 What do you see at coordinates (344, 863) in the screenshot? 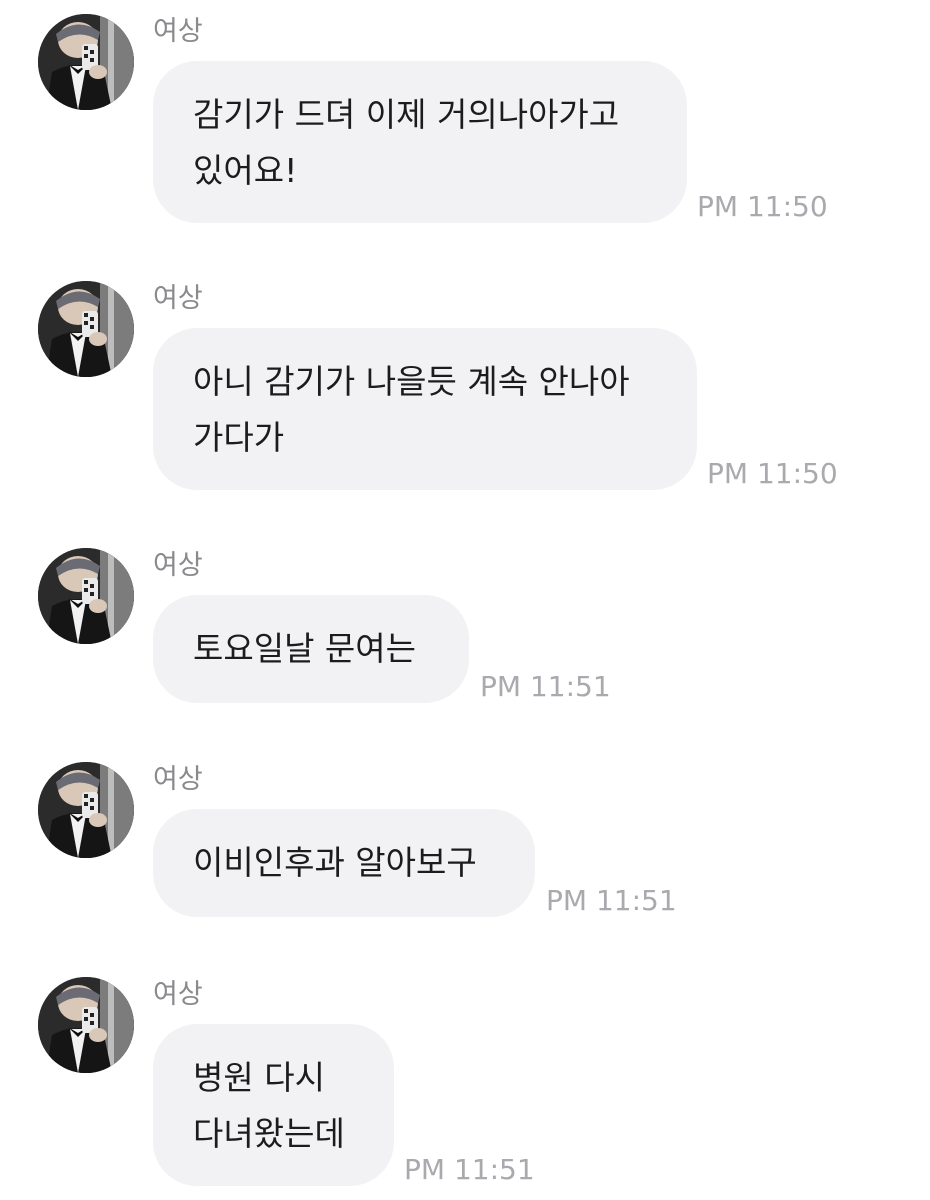
I see `message-bubble: 이비인후과 알아보구` at bounding box center [344, 863].